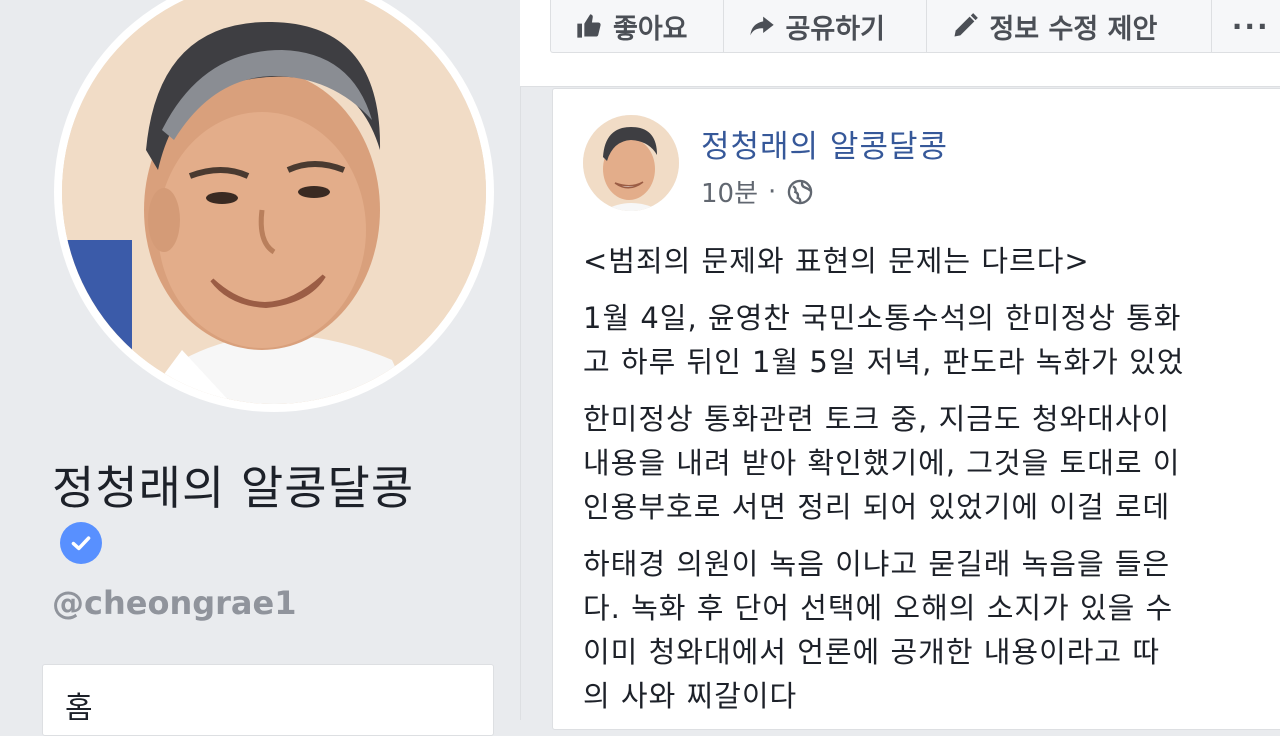 Image resolution: width=1280 pixels, height=736 pixels. What do you see at coordinates (966, 25) in the screenshot?
I see `pencil-icon` at bounding box center [966, 25].